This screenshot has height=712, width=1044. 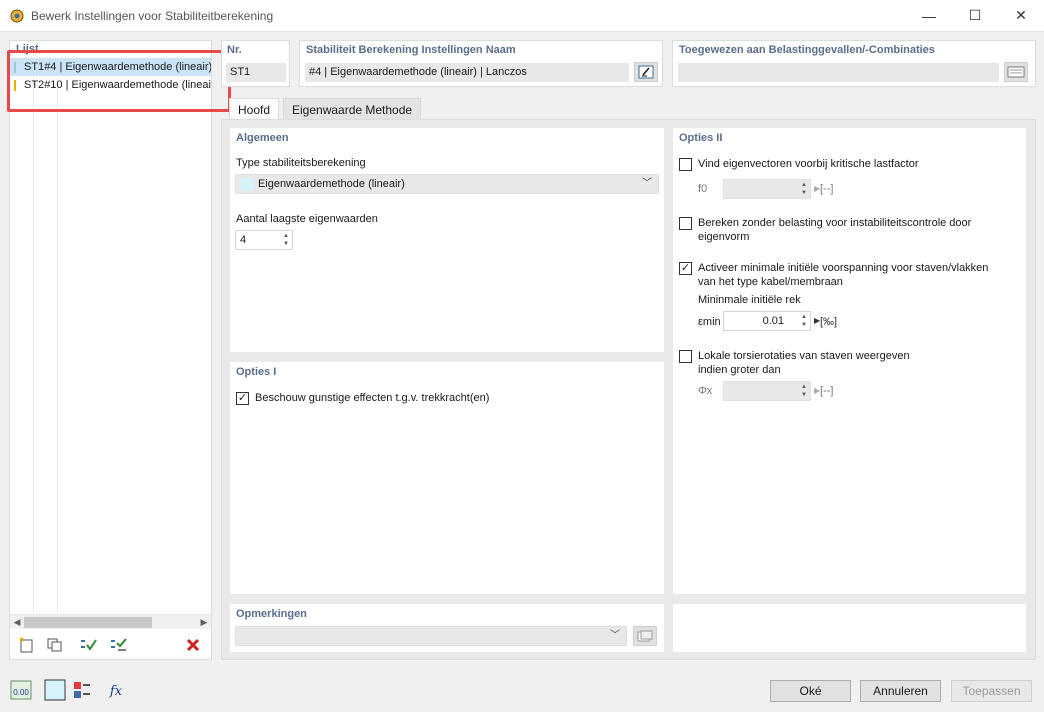 I want to click on nr-field: ST1, so click(x=256, y=72).